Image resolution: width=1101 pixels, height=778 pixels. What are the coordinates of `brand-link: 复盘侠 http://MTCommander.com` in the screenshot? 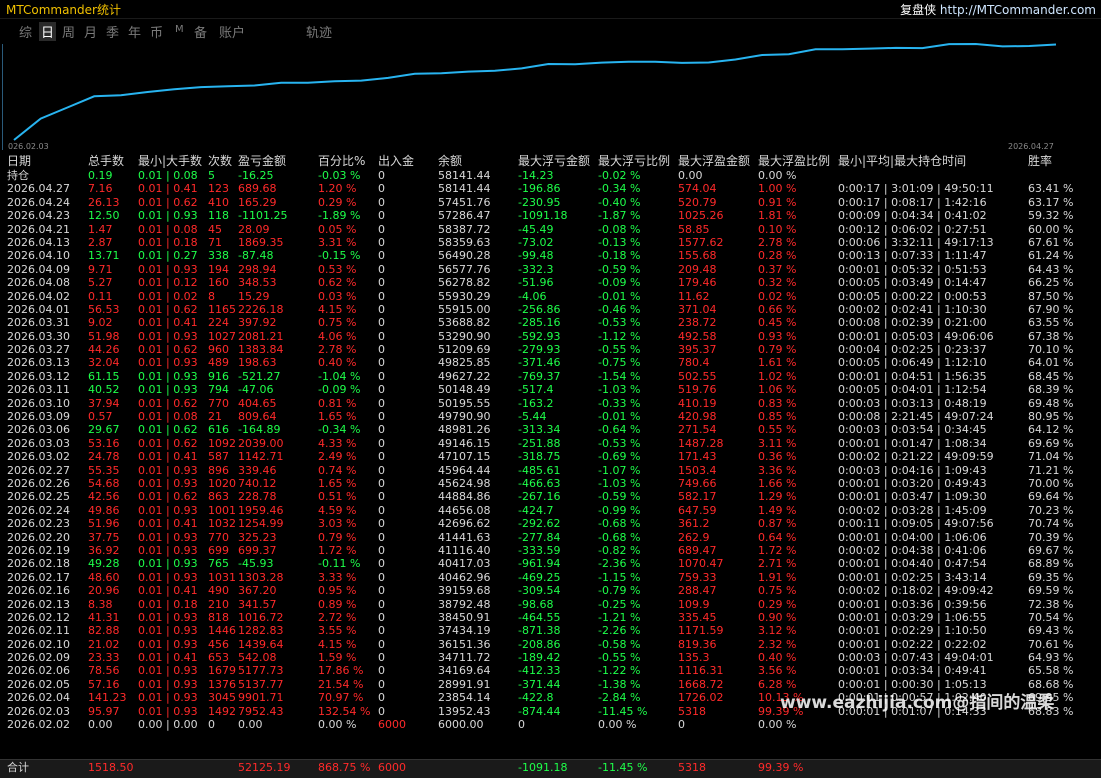 It's located at (998, 9).